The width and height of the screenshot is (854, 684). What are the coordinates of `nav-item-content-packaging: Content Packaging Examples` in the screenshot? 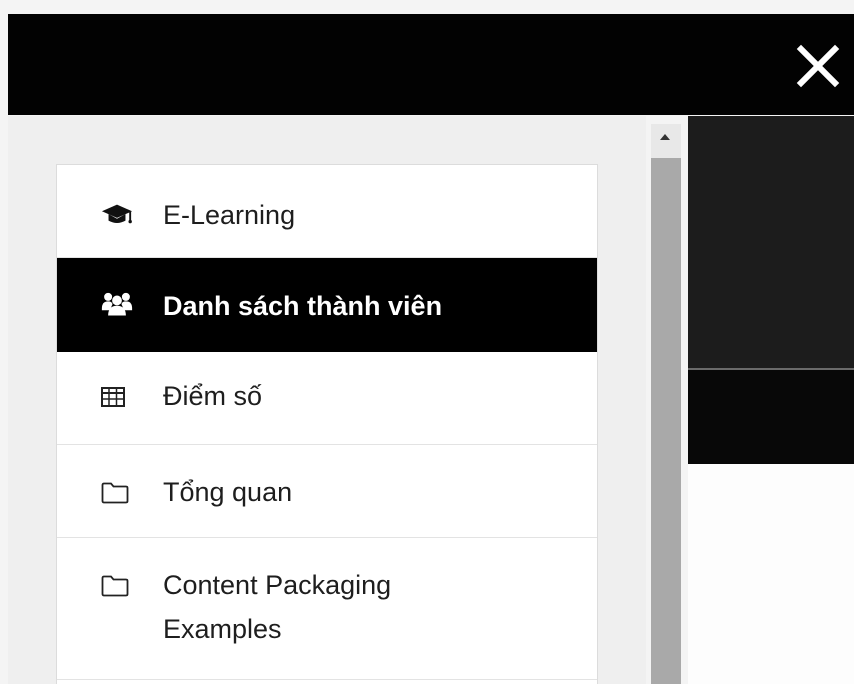 It's located at (327, 609).